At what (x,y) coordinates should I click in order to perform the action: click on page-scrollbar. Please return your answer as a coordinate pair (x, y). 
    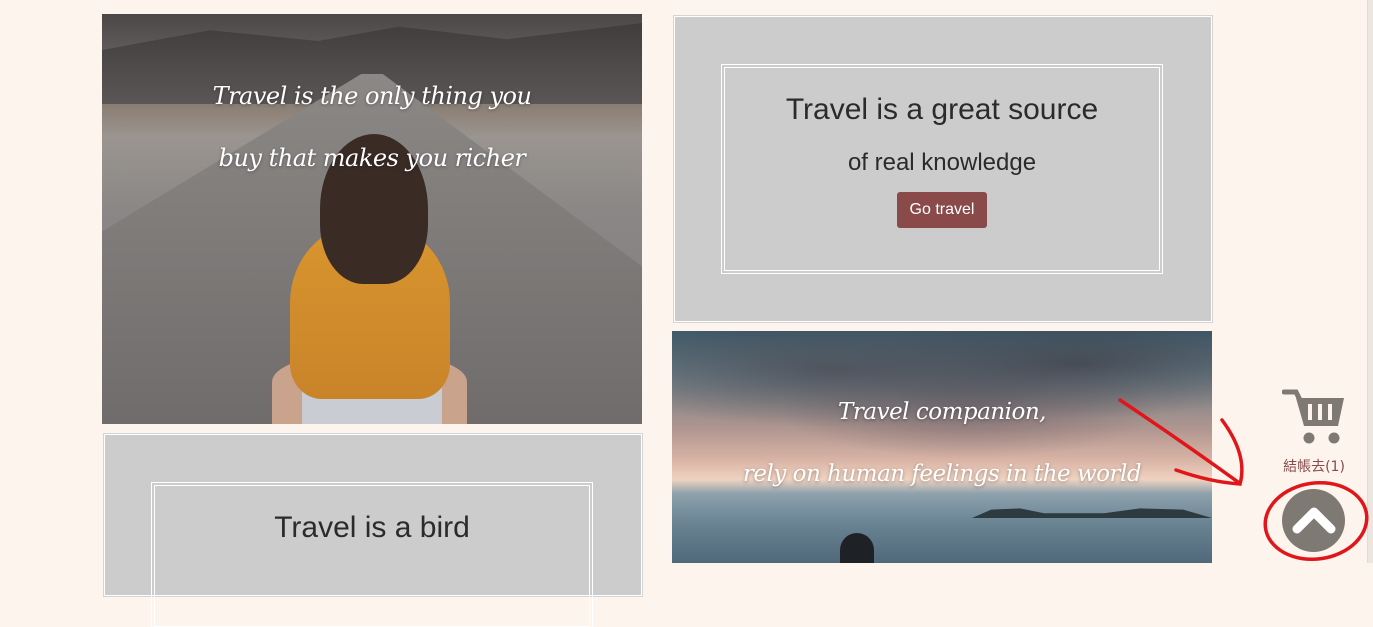
    Looking at the image, I should click on (1370, 281).